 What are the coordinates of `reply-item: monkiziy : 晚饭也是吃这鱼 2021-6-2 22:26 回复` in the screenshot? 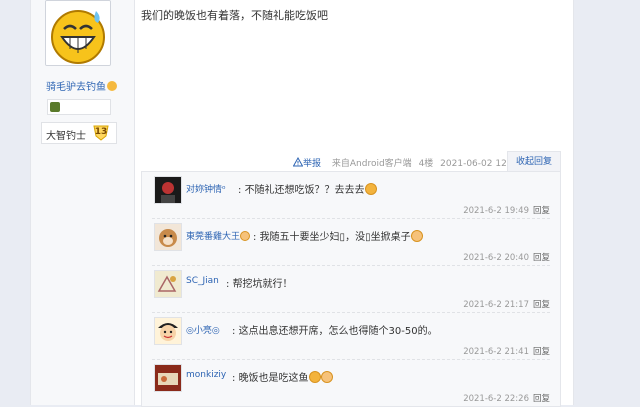 It's located at (351, 383).